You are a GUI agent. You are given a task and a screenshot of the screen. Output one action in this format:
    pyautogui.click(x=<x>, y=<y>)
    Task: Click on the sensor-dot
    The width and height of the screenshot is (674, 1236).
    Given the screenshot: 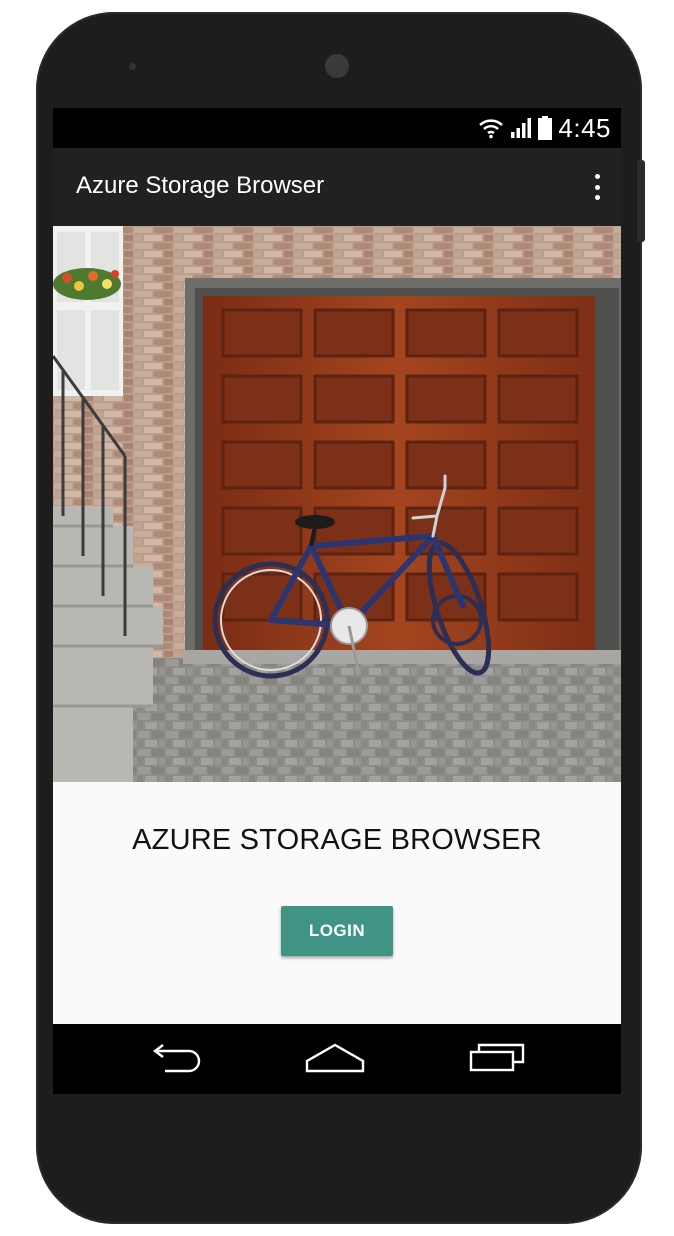 What is the action you would take?
    pyautogui.click(x=132, y=66)
    